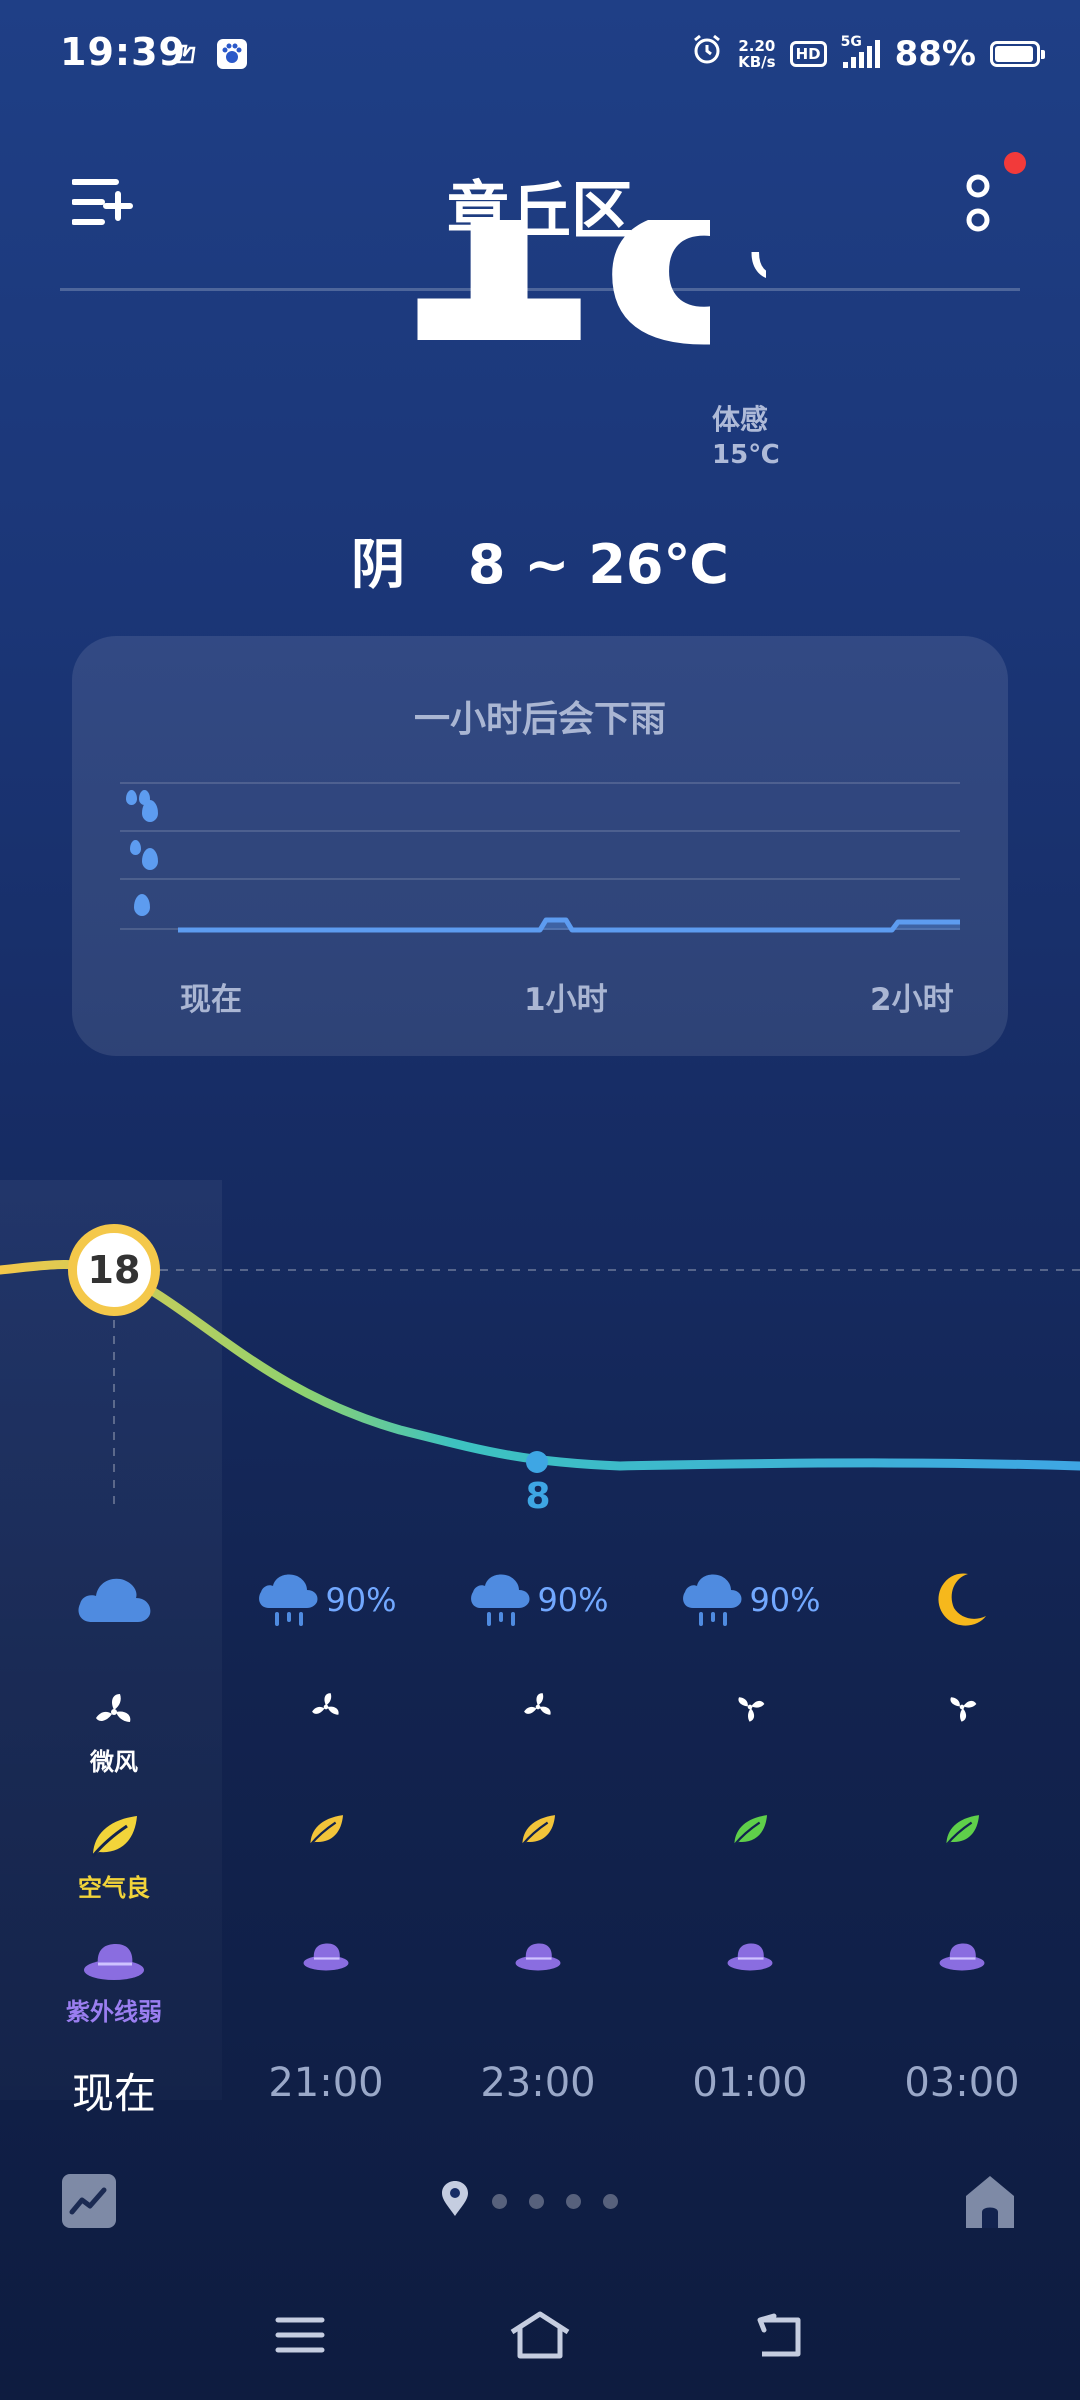 This screenshot has height=2400, width=1080. What do you see at coordinates (114, 2012) in the screenshot?
I see `uv-label: 紫外线弱` at bounding box center [114, 2012].